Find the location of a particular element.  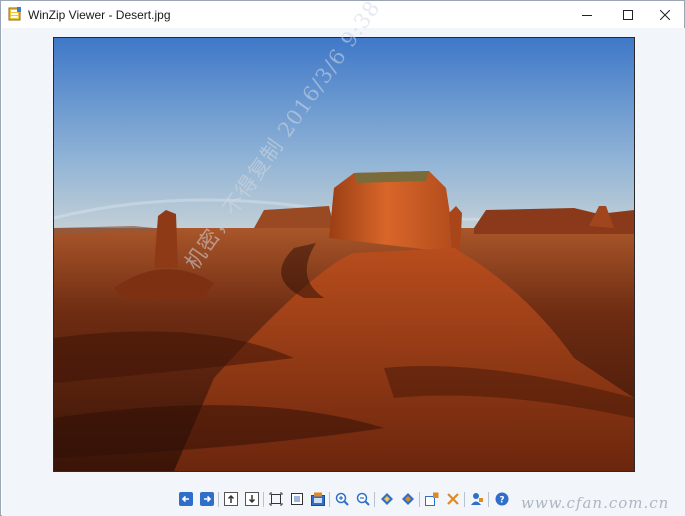

previous-button is located at coordinates (186, 499).